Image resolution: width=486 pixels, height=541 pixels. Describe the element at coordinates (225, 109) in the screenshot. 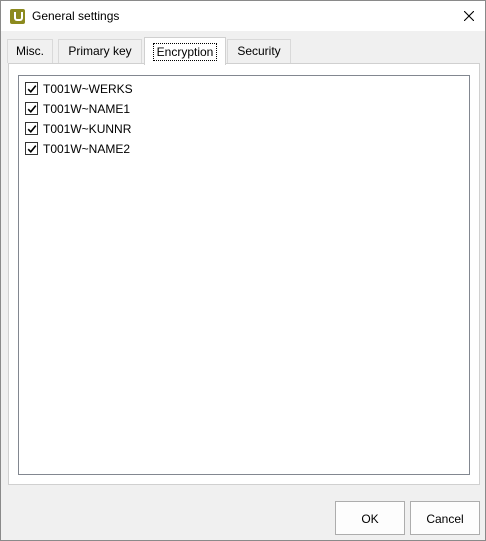

I see `list-item: T001W~NAME1` at that location.